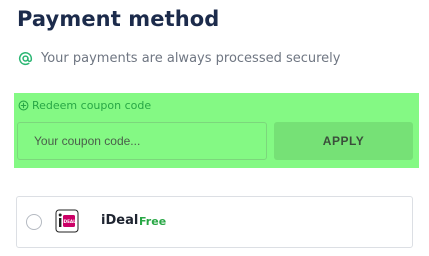  What do you see at coordinates (34, 222) in the screenshot?
I see `payment-option-radio` at bounding box center [34, 222].